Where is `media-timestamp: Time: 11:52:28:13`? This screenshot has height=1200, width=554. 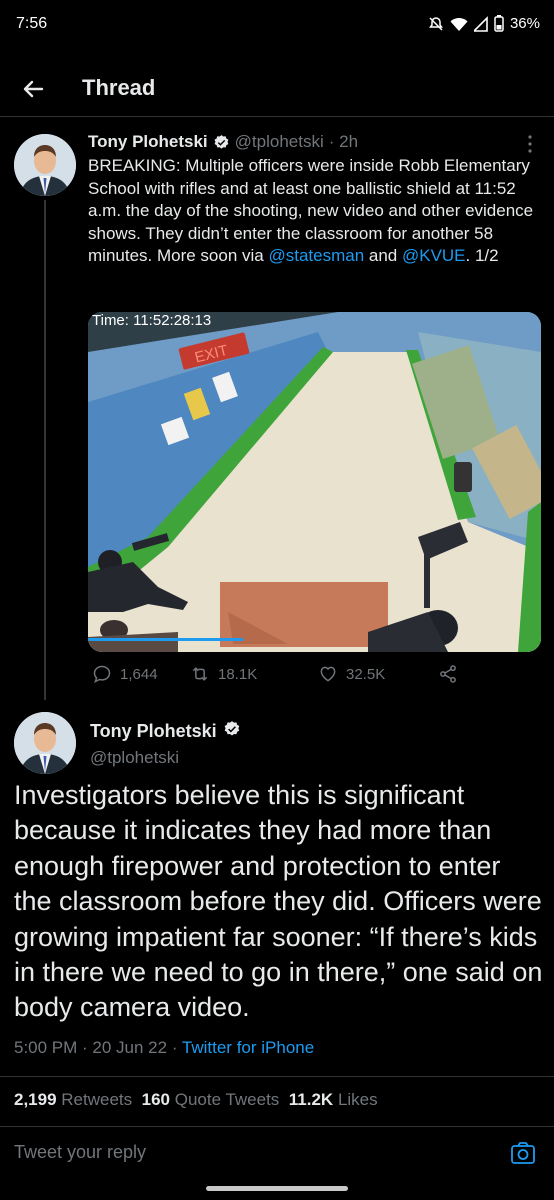
media-timestamp: Time: 11:52:28:13 is located at coordinates (152, 320).